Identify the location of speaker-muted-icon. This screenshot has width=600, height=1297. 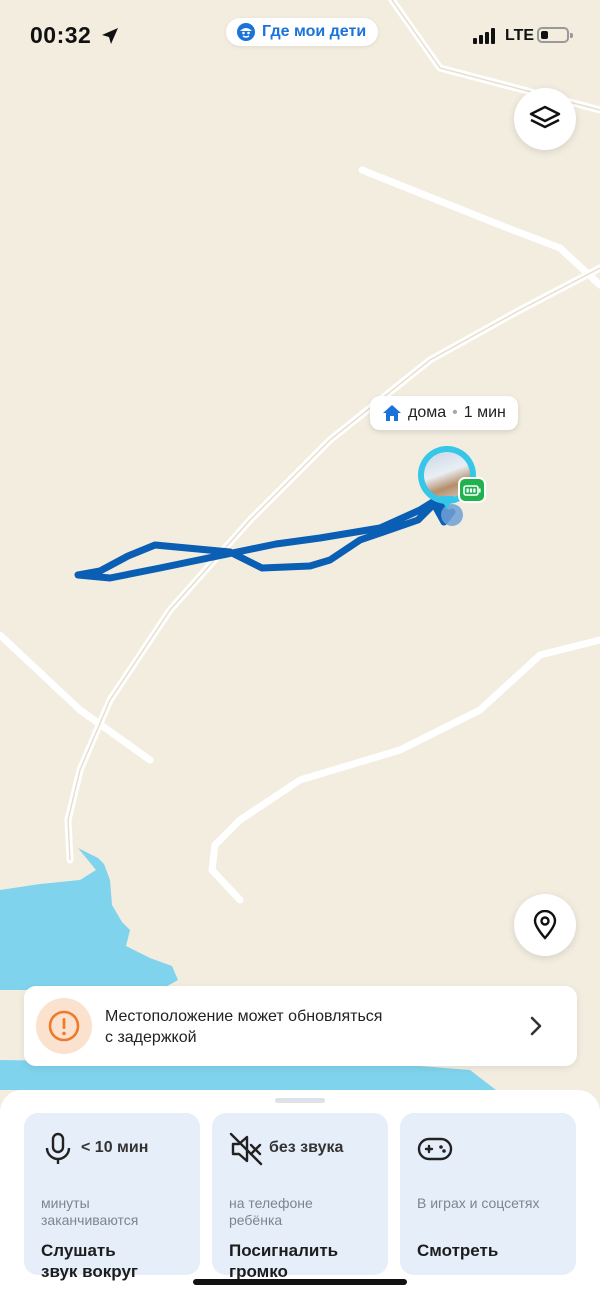
(246, 1149).